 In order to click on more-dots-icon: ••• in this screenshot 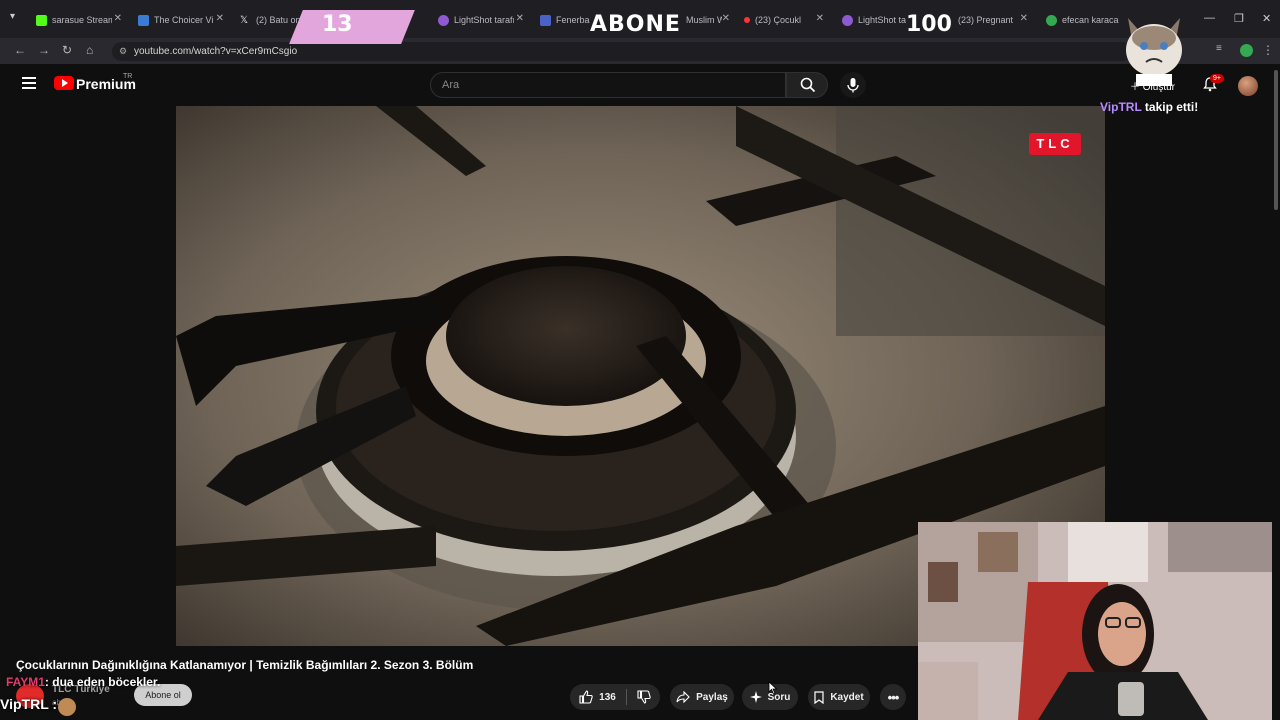, I will do `click(893, 697)`.